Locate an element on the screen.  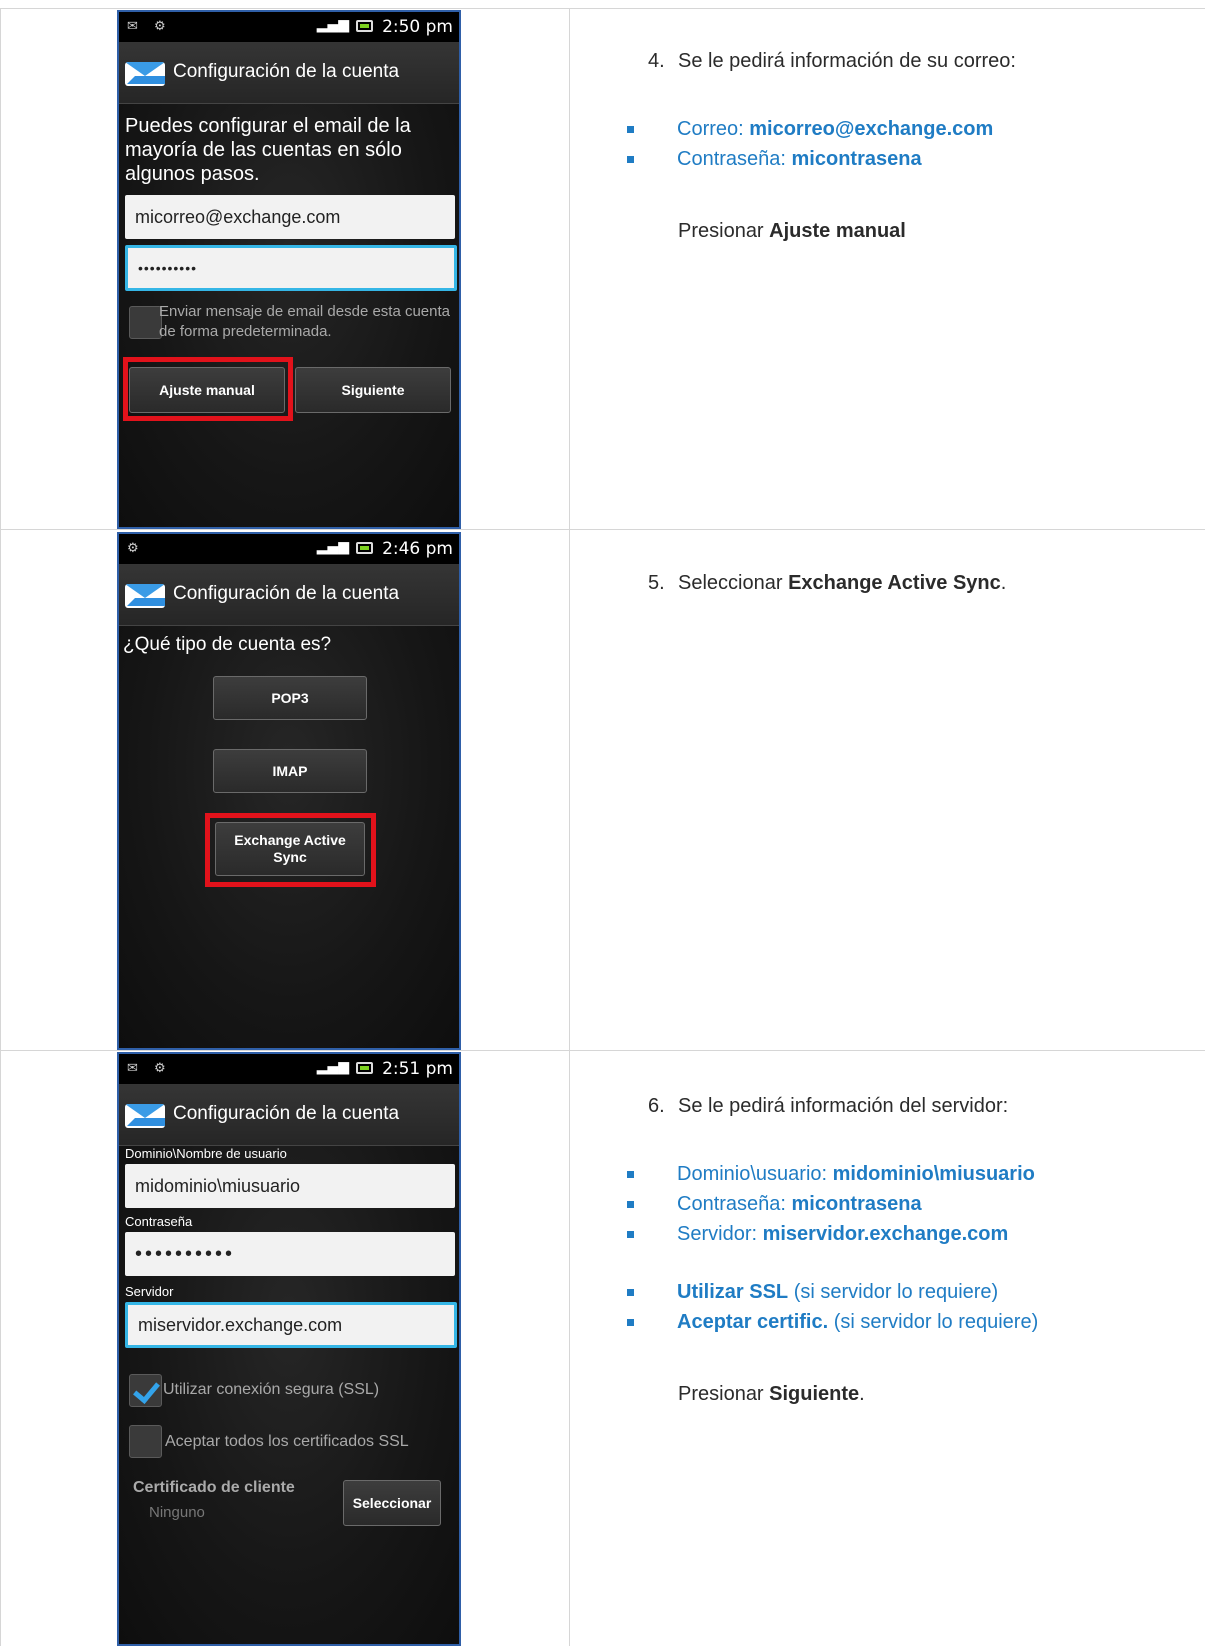
step-number: 6. is located at coordinates (656, 1106).